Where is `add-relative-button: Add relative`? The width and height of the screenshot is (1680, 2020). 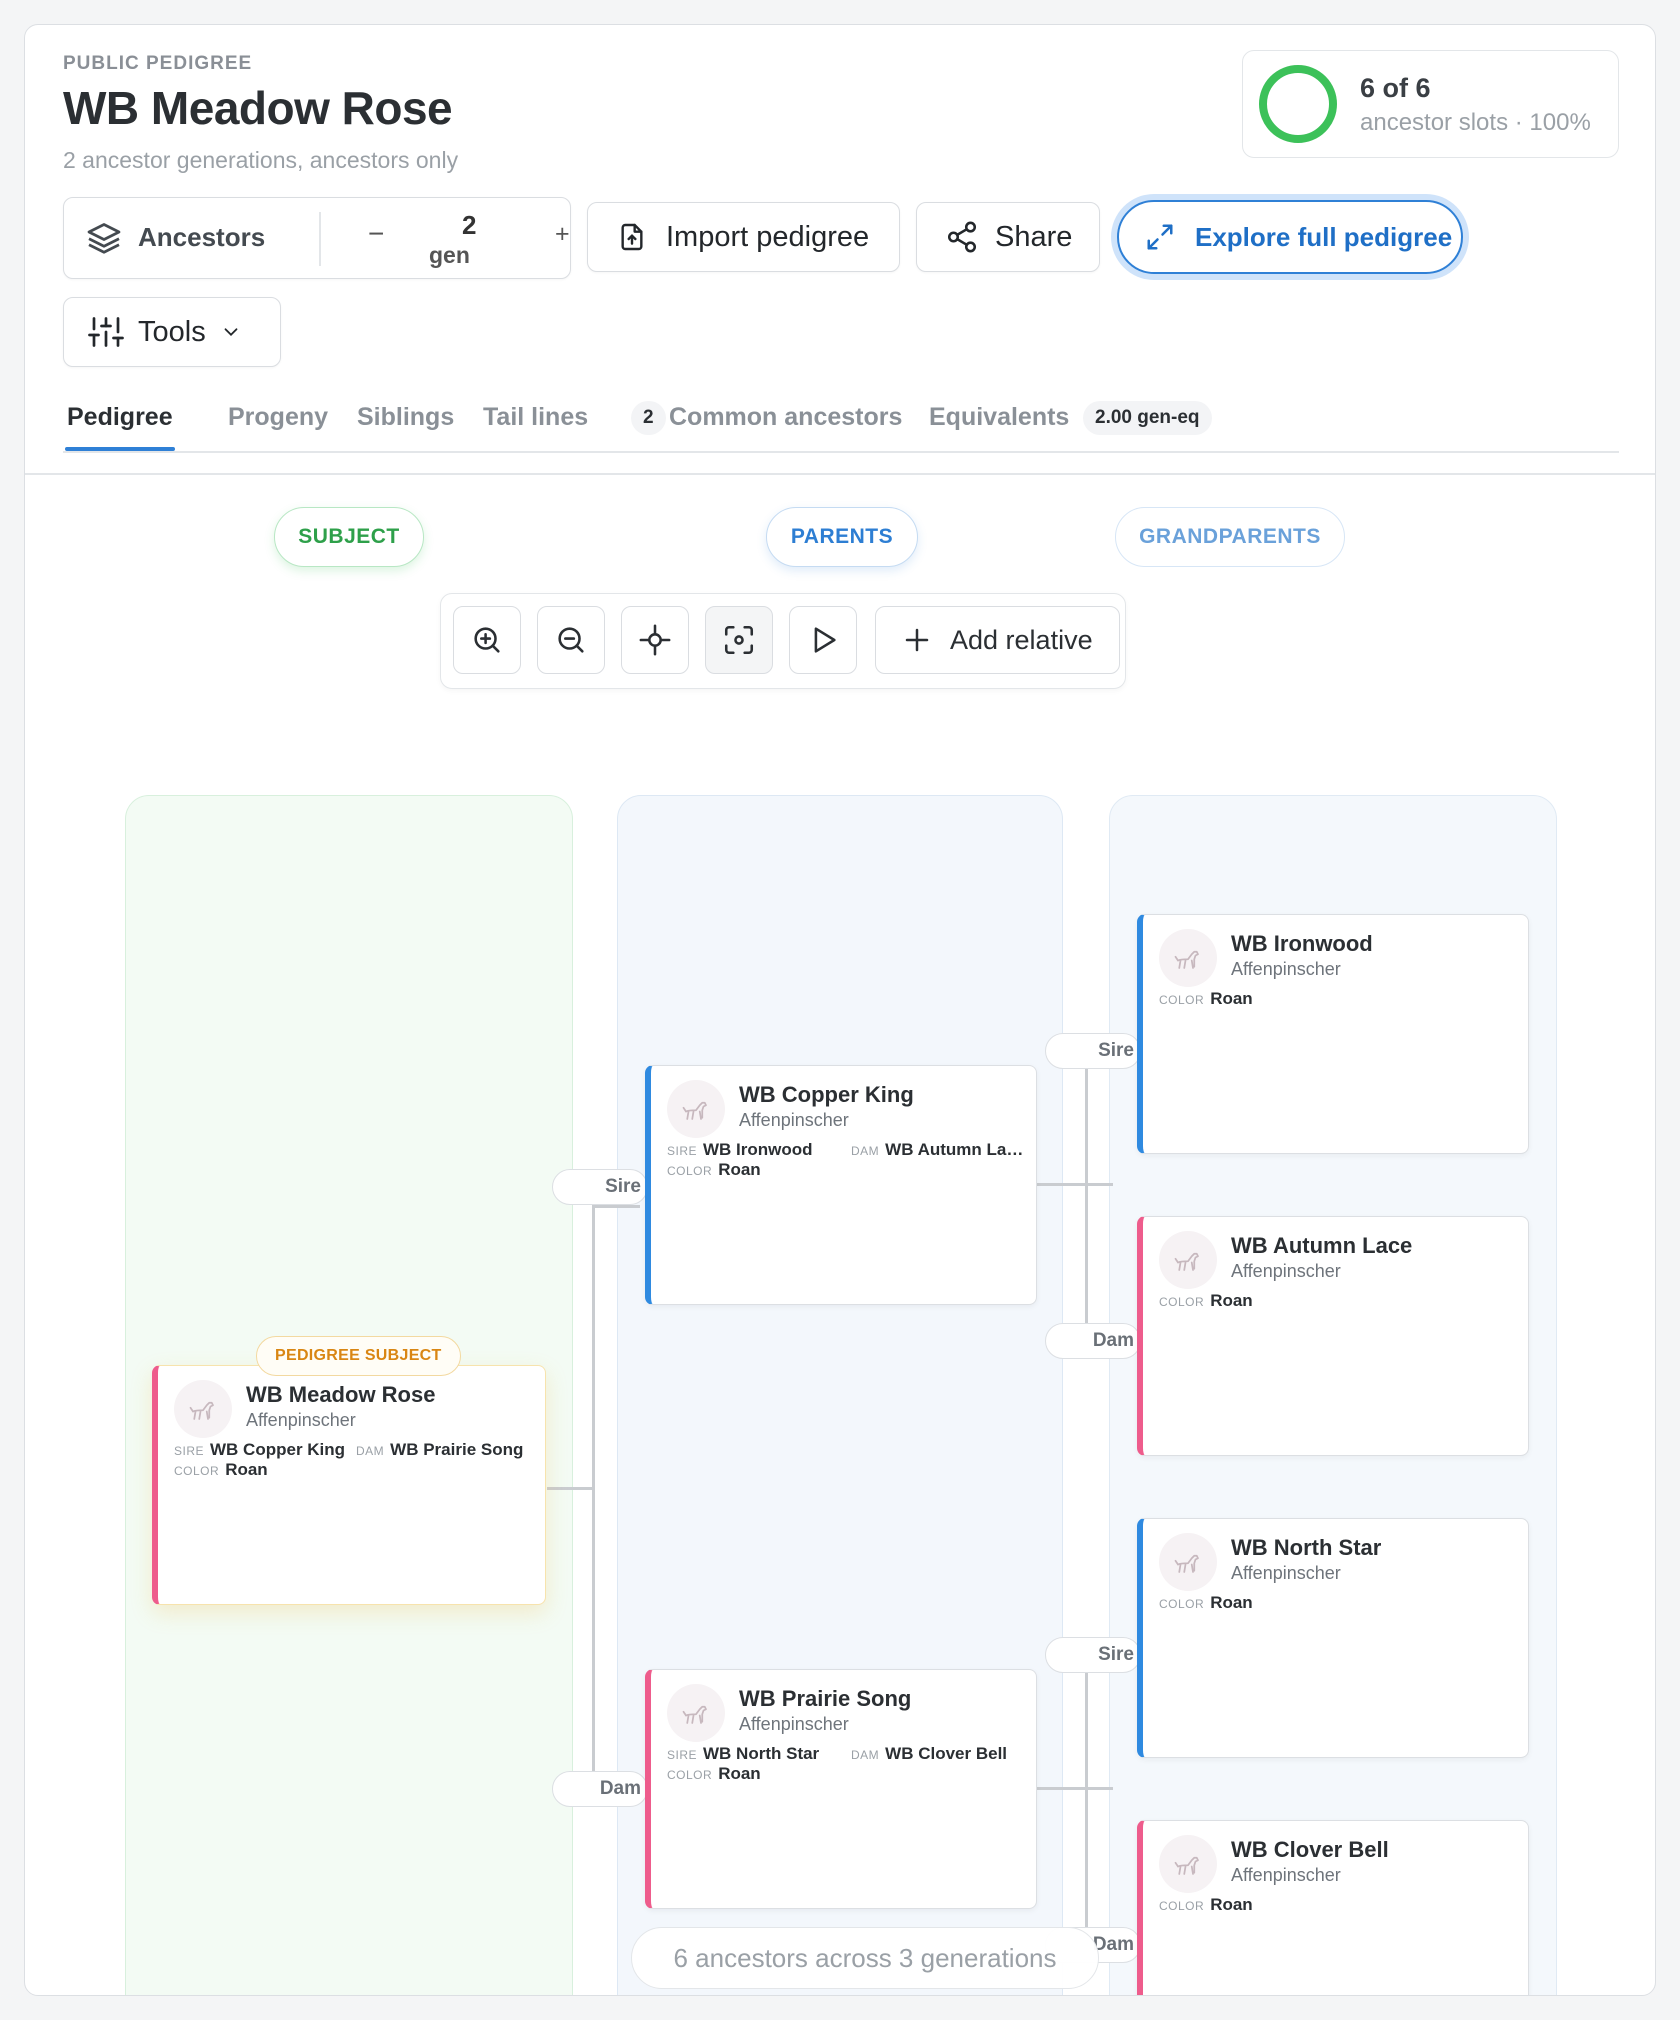 add-relative-button: Add relative is located at coordinates (997, 640).